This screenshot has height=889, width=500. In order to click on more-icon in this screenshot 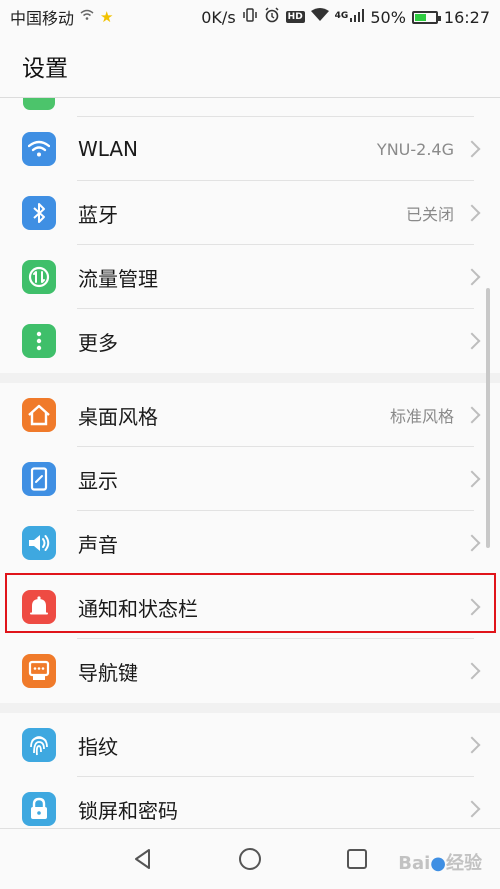, I will do `click(39, 341)`.